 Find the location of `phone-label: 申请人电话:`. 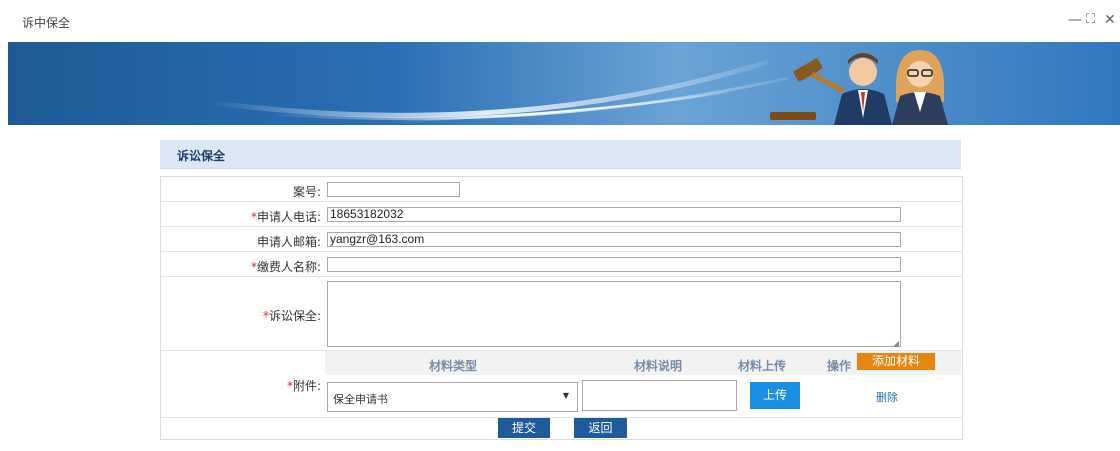

phone-label: 申请人电话: is located at coordinates (288, 217).